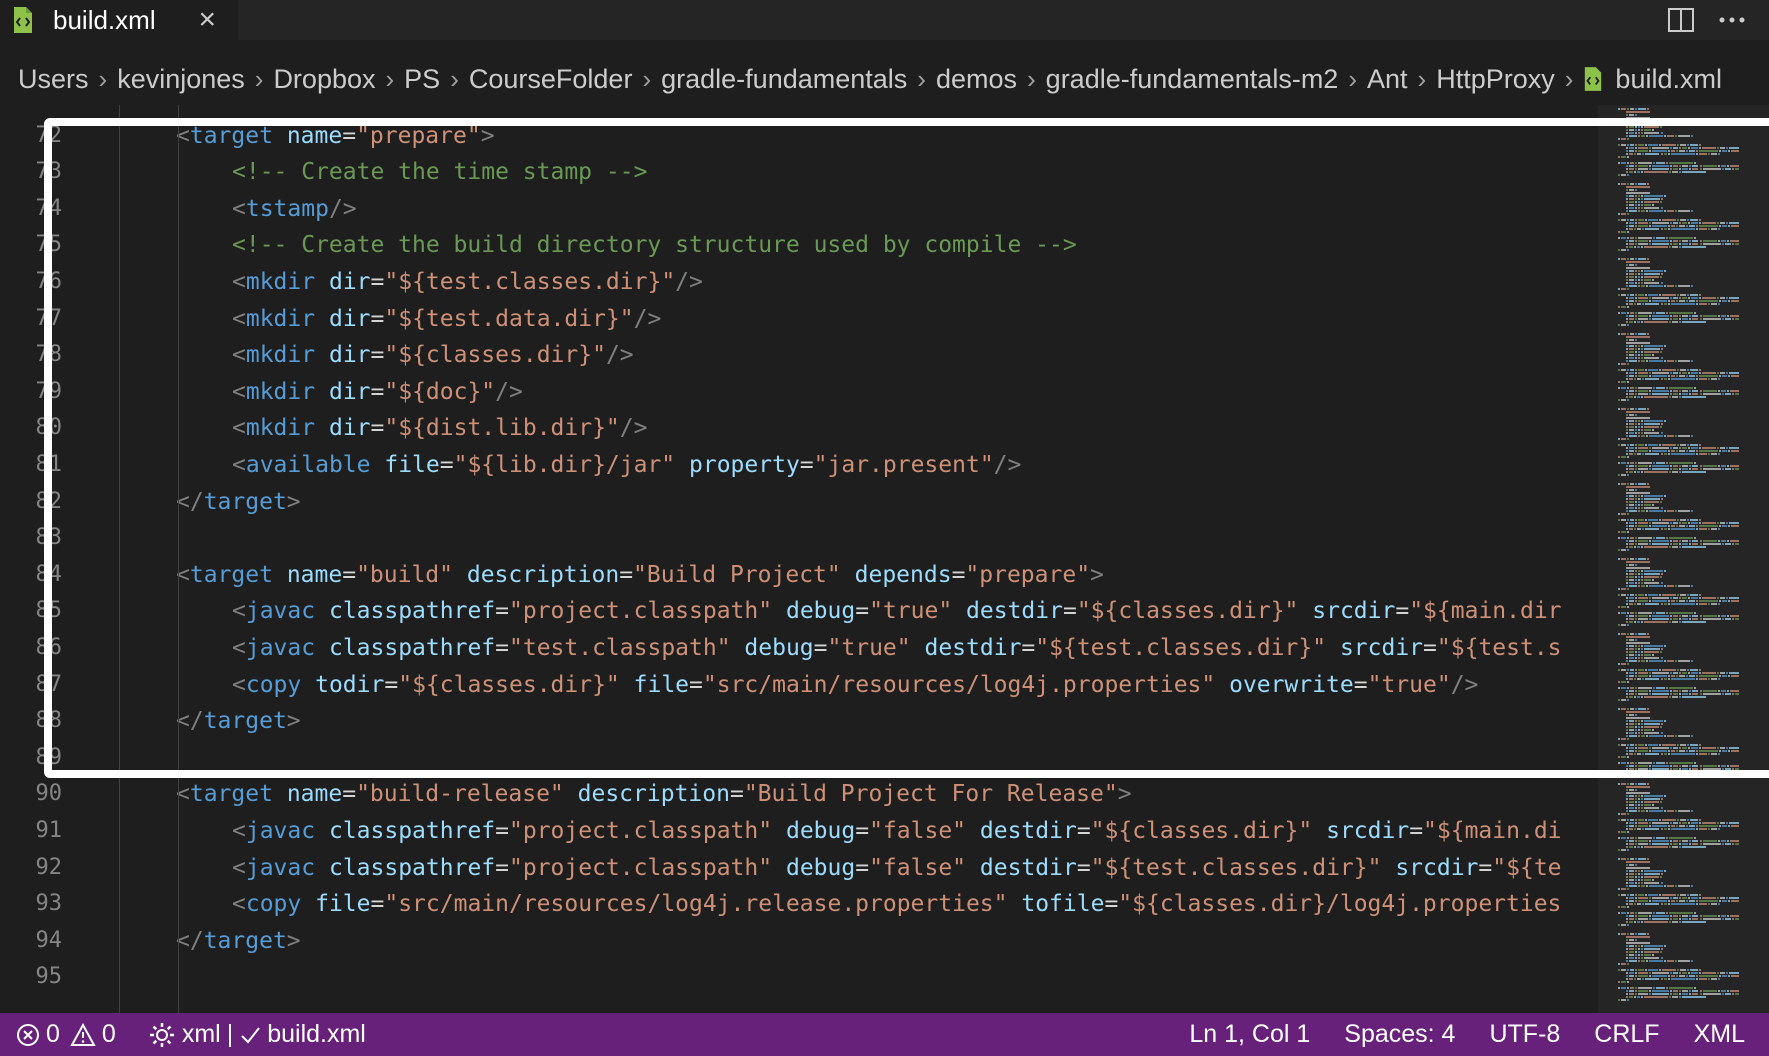 This screenshot has width=1769, height=1056. I want to click on error-count: 0, so click(53, 1034).